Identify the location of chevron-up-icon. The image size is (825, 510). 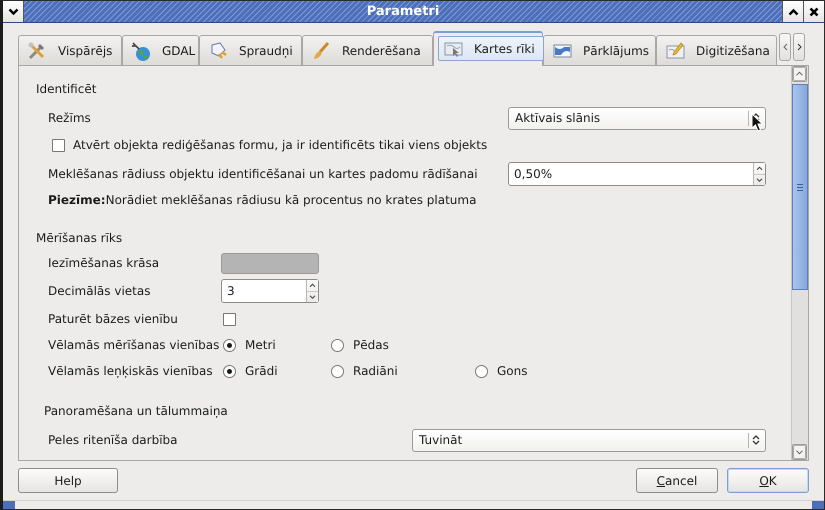
(793, 12).